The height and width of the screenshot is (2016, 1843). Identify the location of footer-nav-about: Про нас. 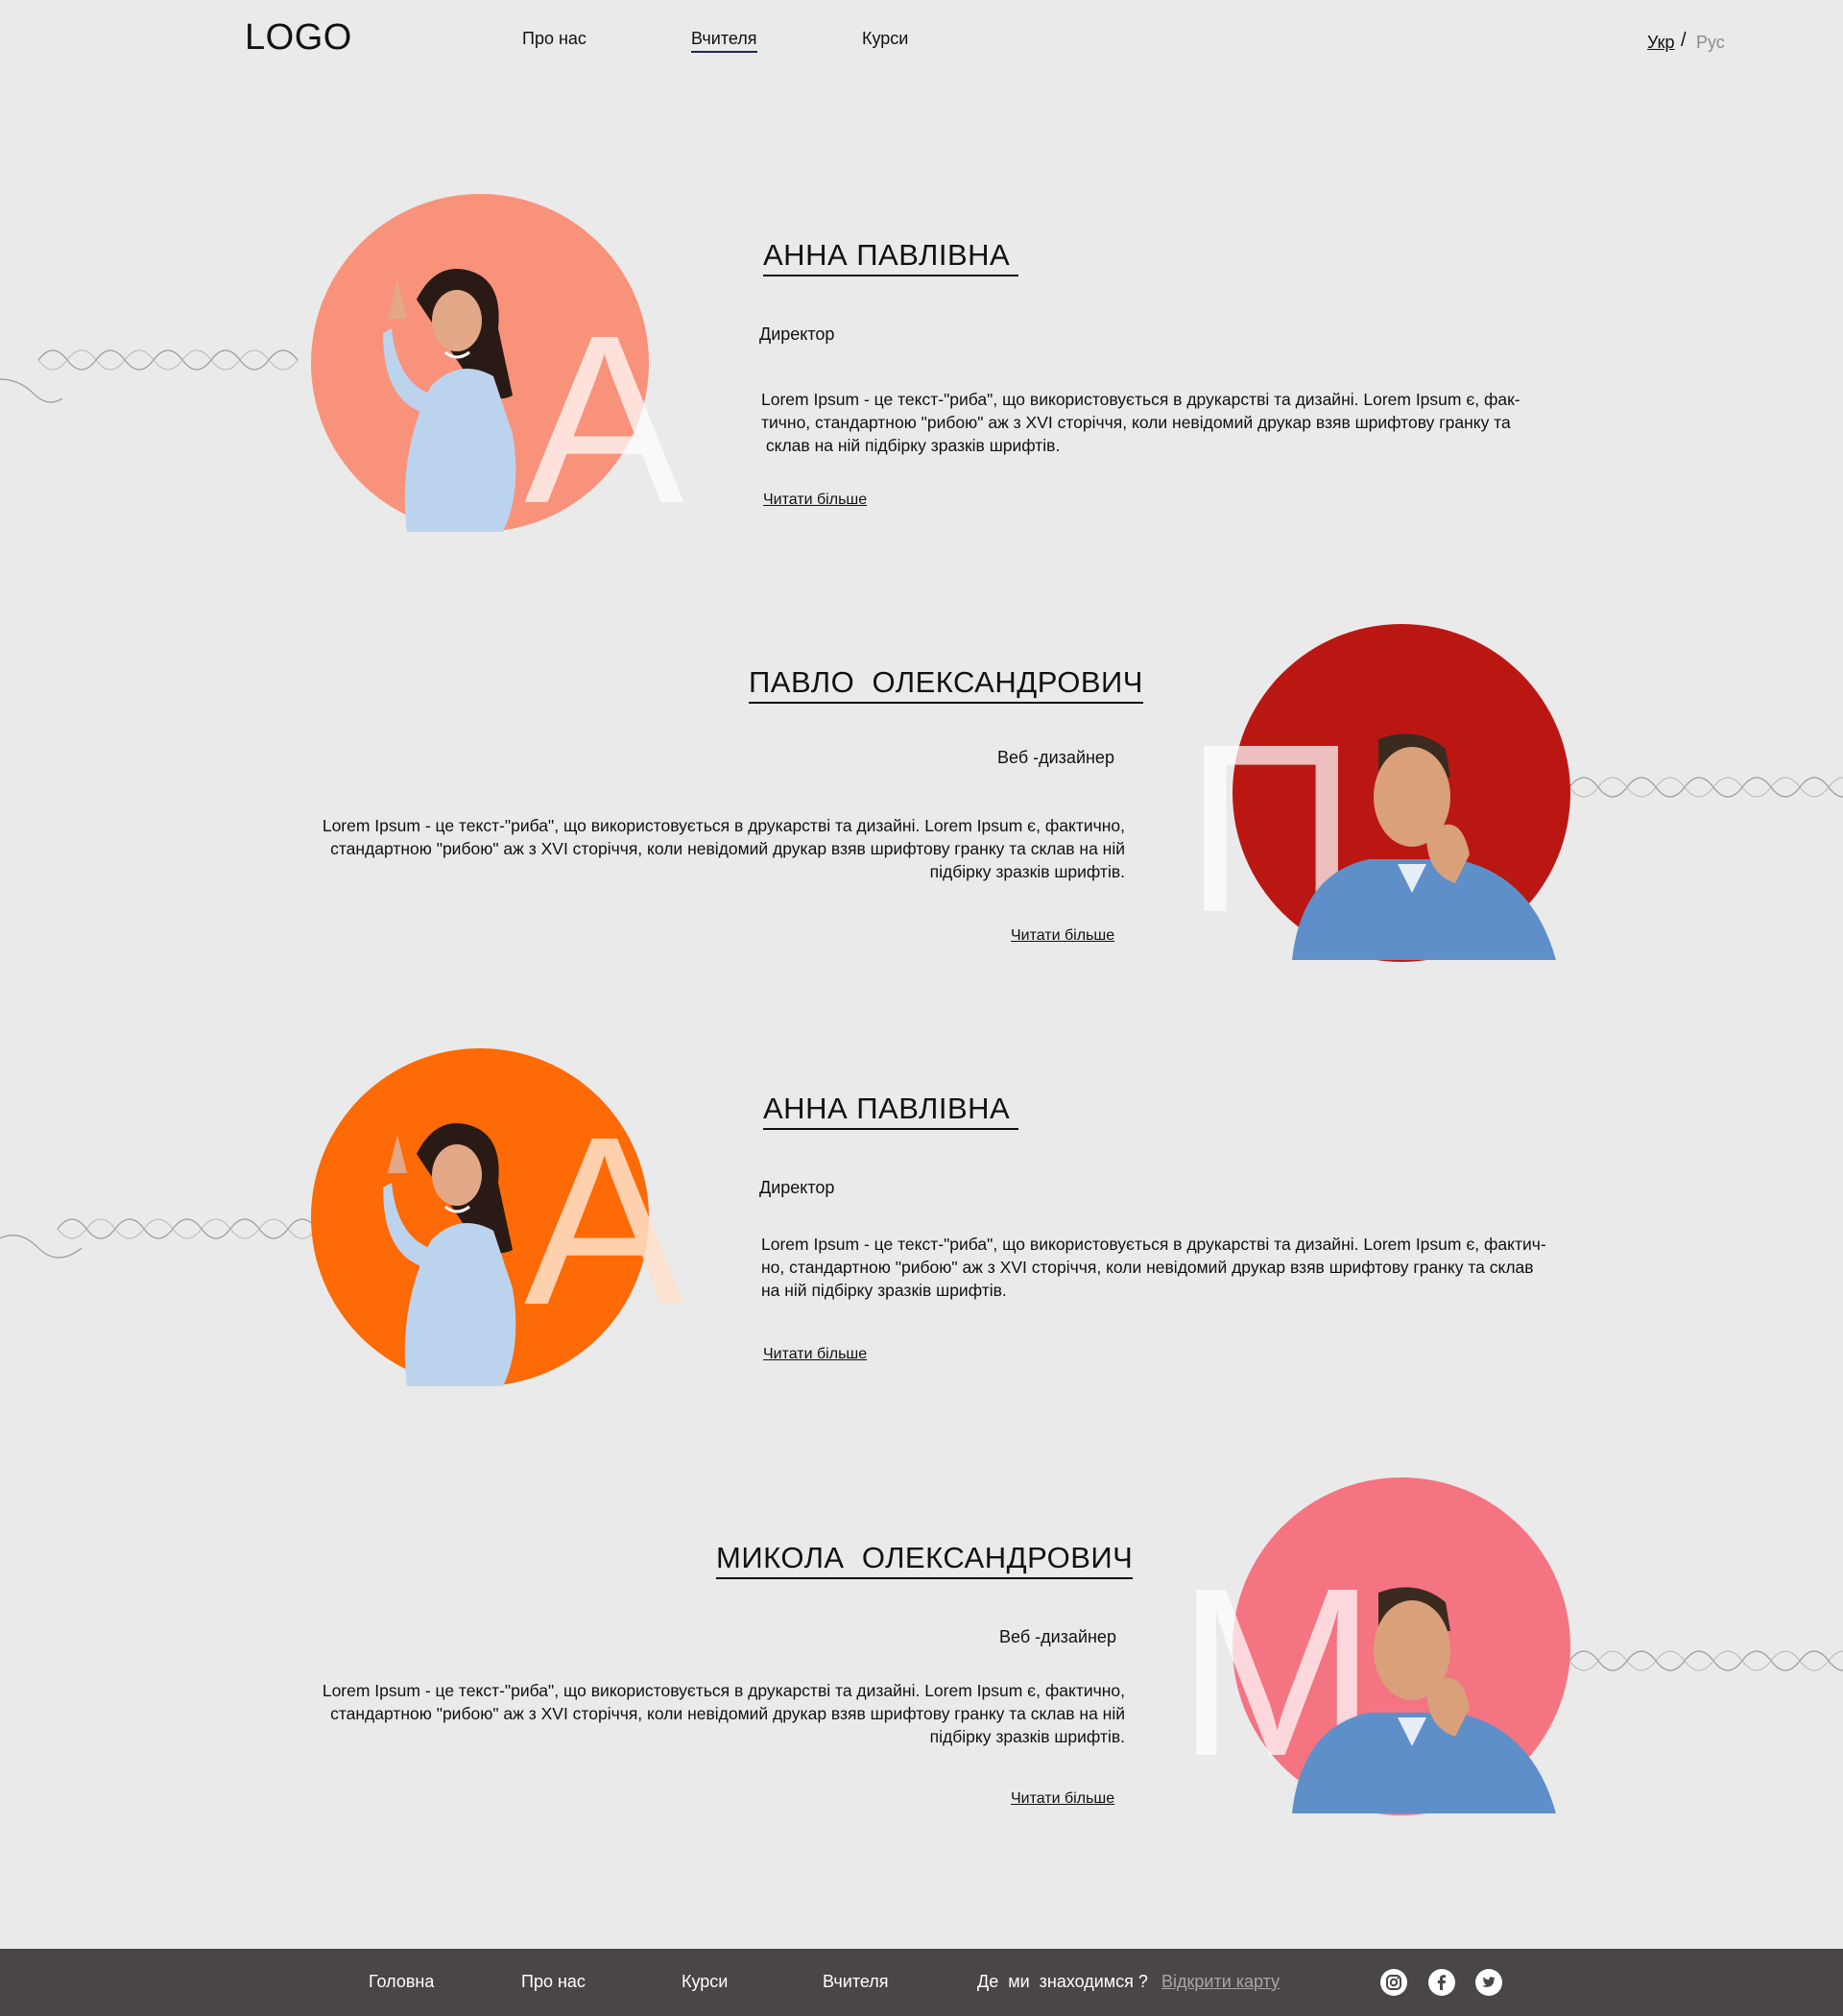
(553, 1982).